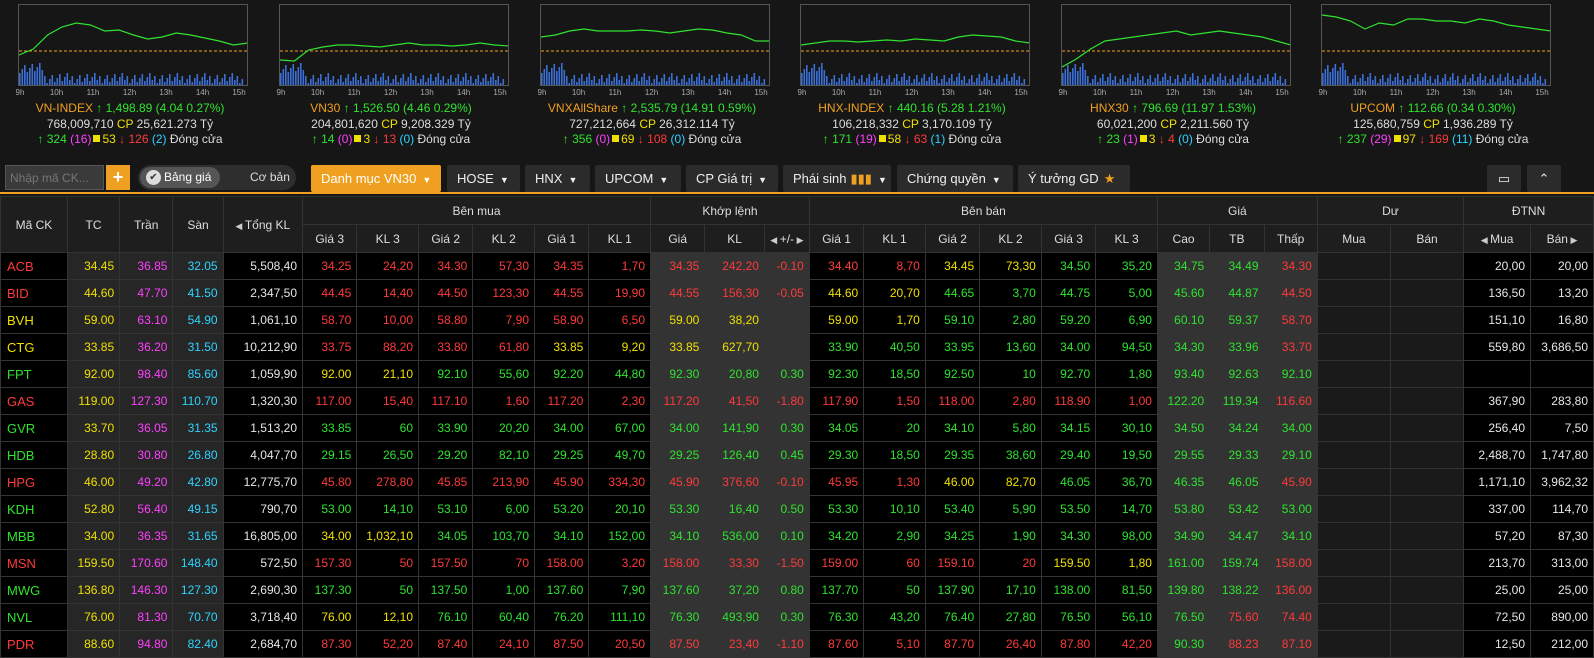  What do you see at coordinates (838, 92) in the screenshot?
I see `time-tick: 10h` at bounding box center [838, 92].